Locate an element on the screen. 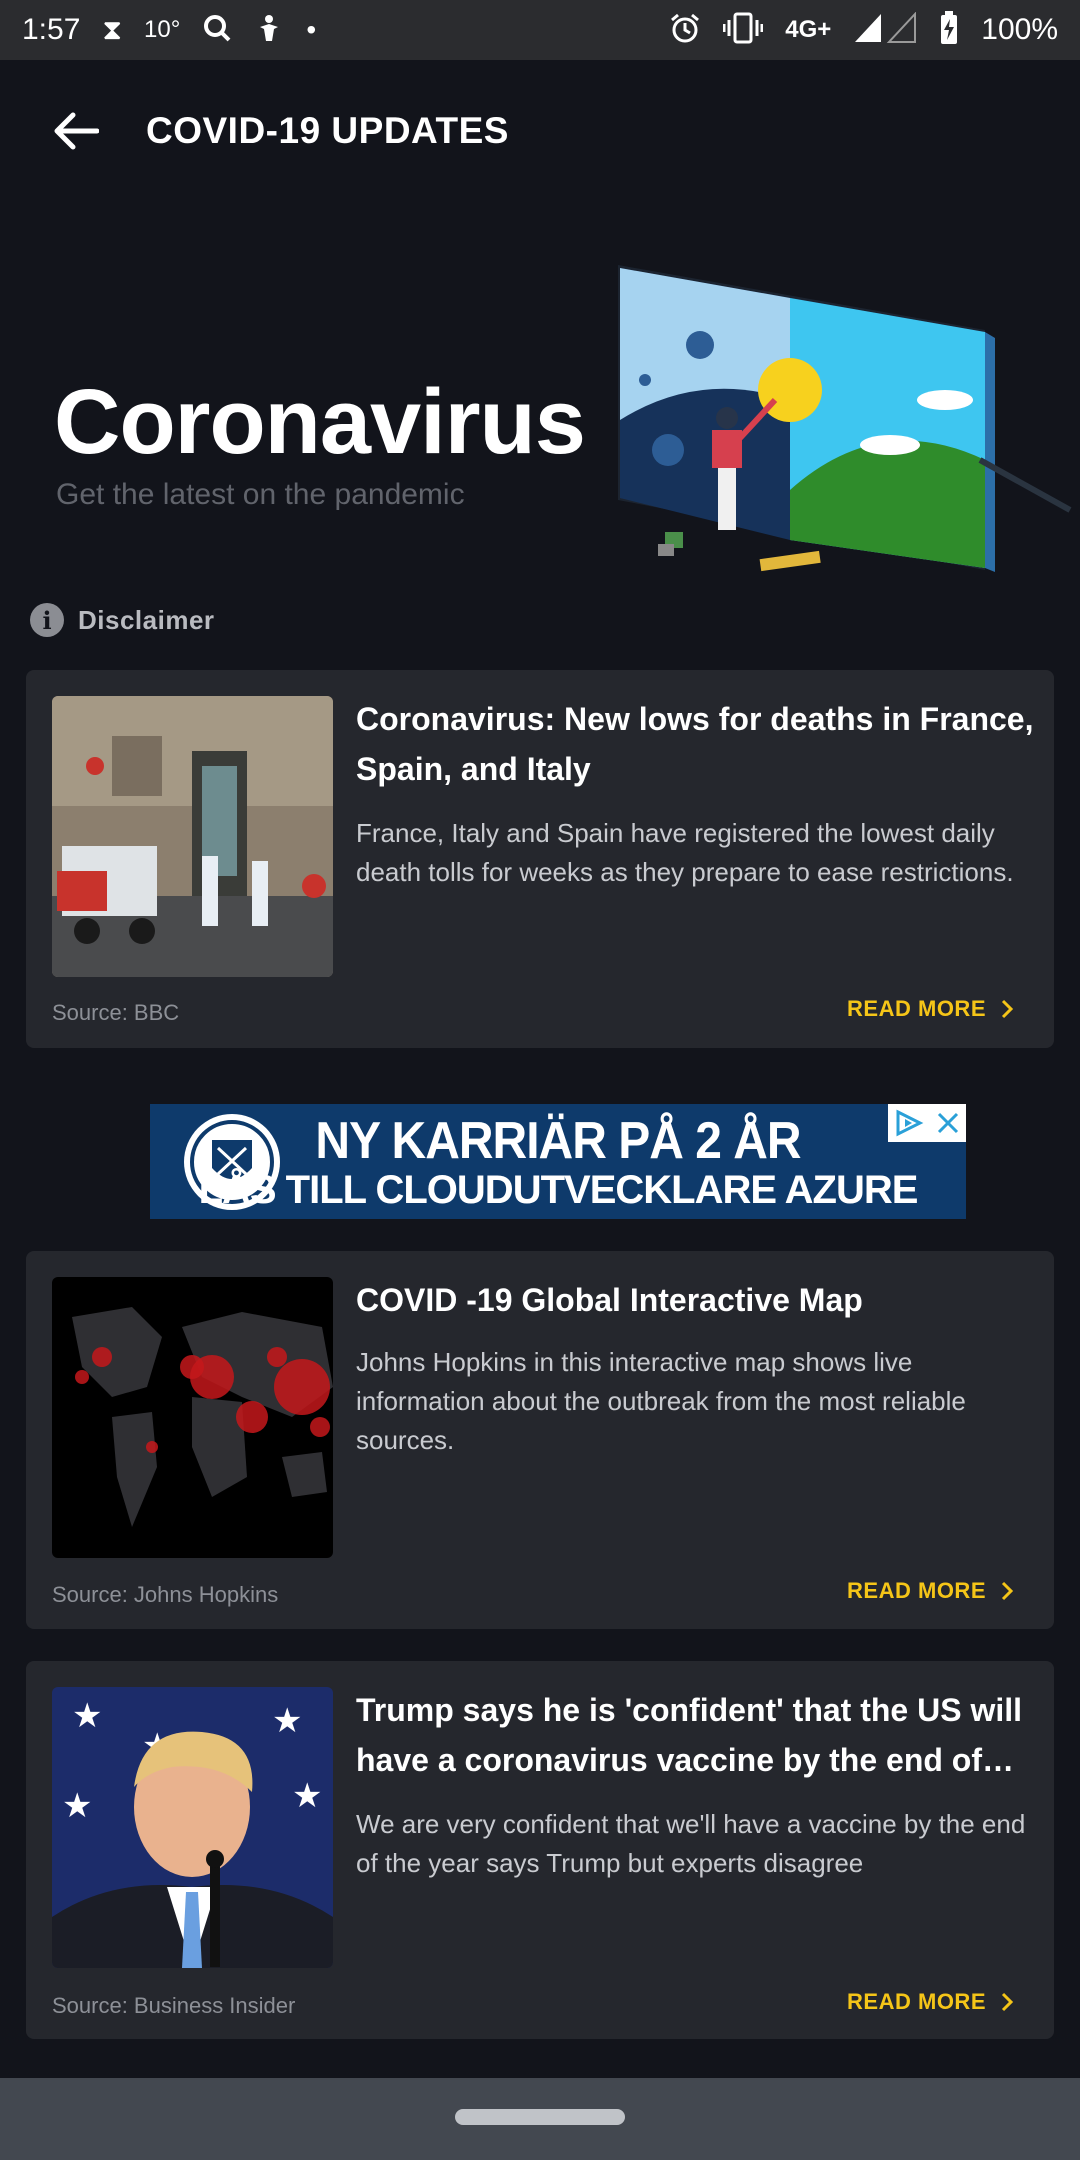  signal-icon is located at coordinates (885, 29).